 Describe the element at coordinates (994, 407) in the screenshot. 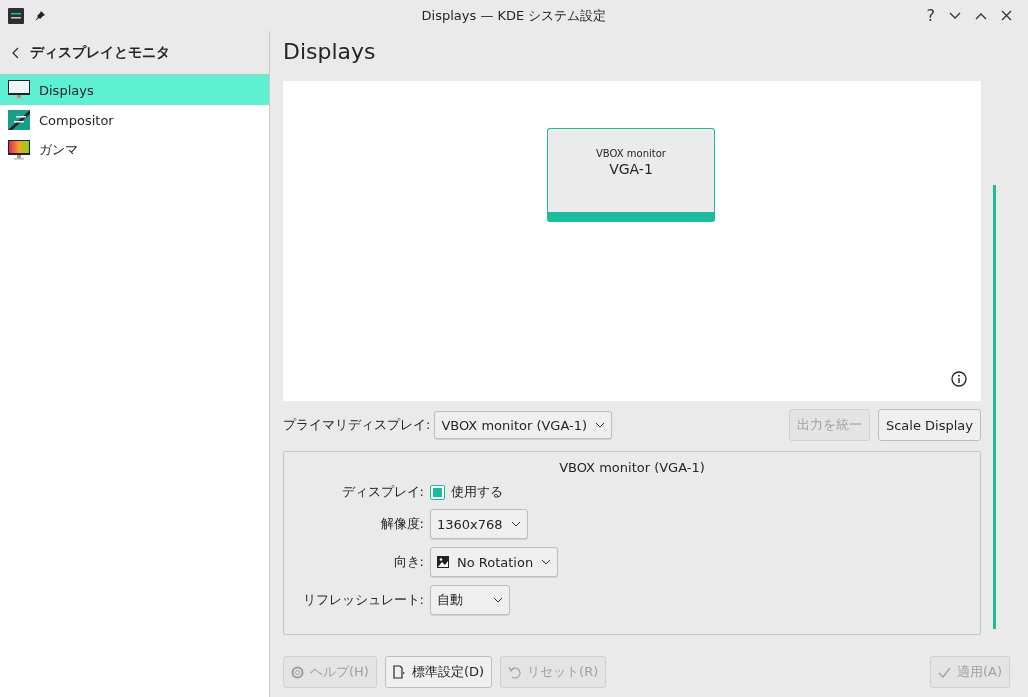

I see `scrollbar` at that location.